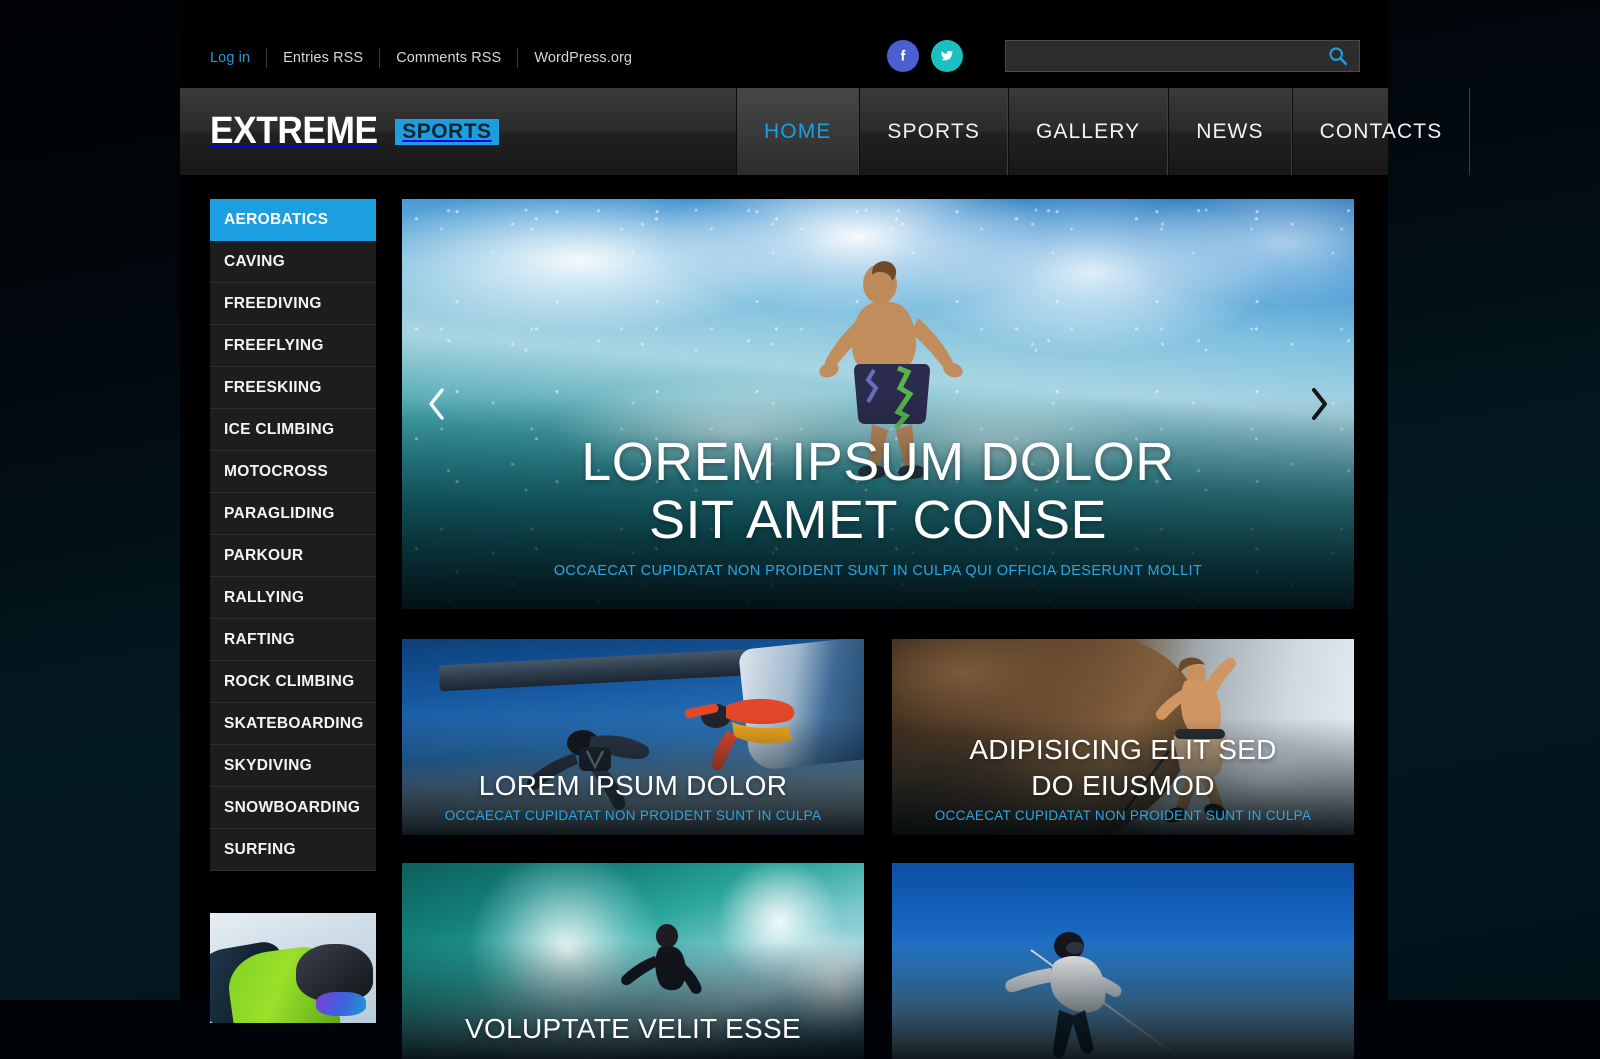 The width and height of the screenshot is (1600, 1059). What do you see at coordinates (447, 131) in the screenshot?
I see `logo-badge: SPORTS` at bounding box center [447, 131].